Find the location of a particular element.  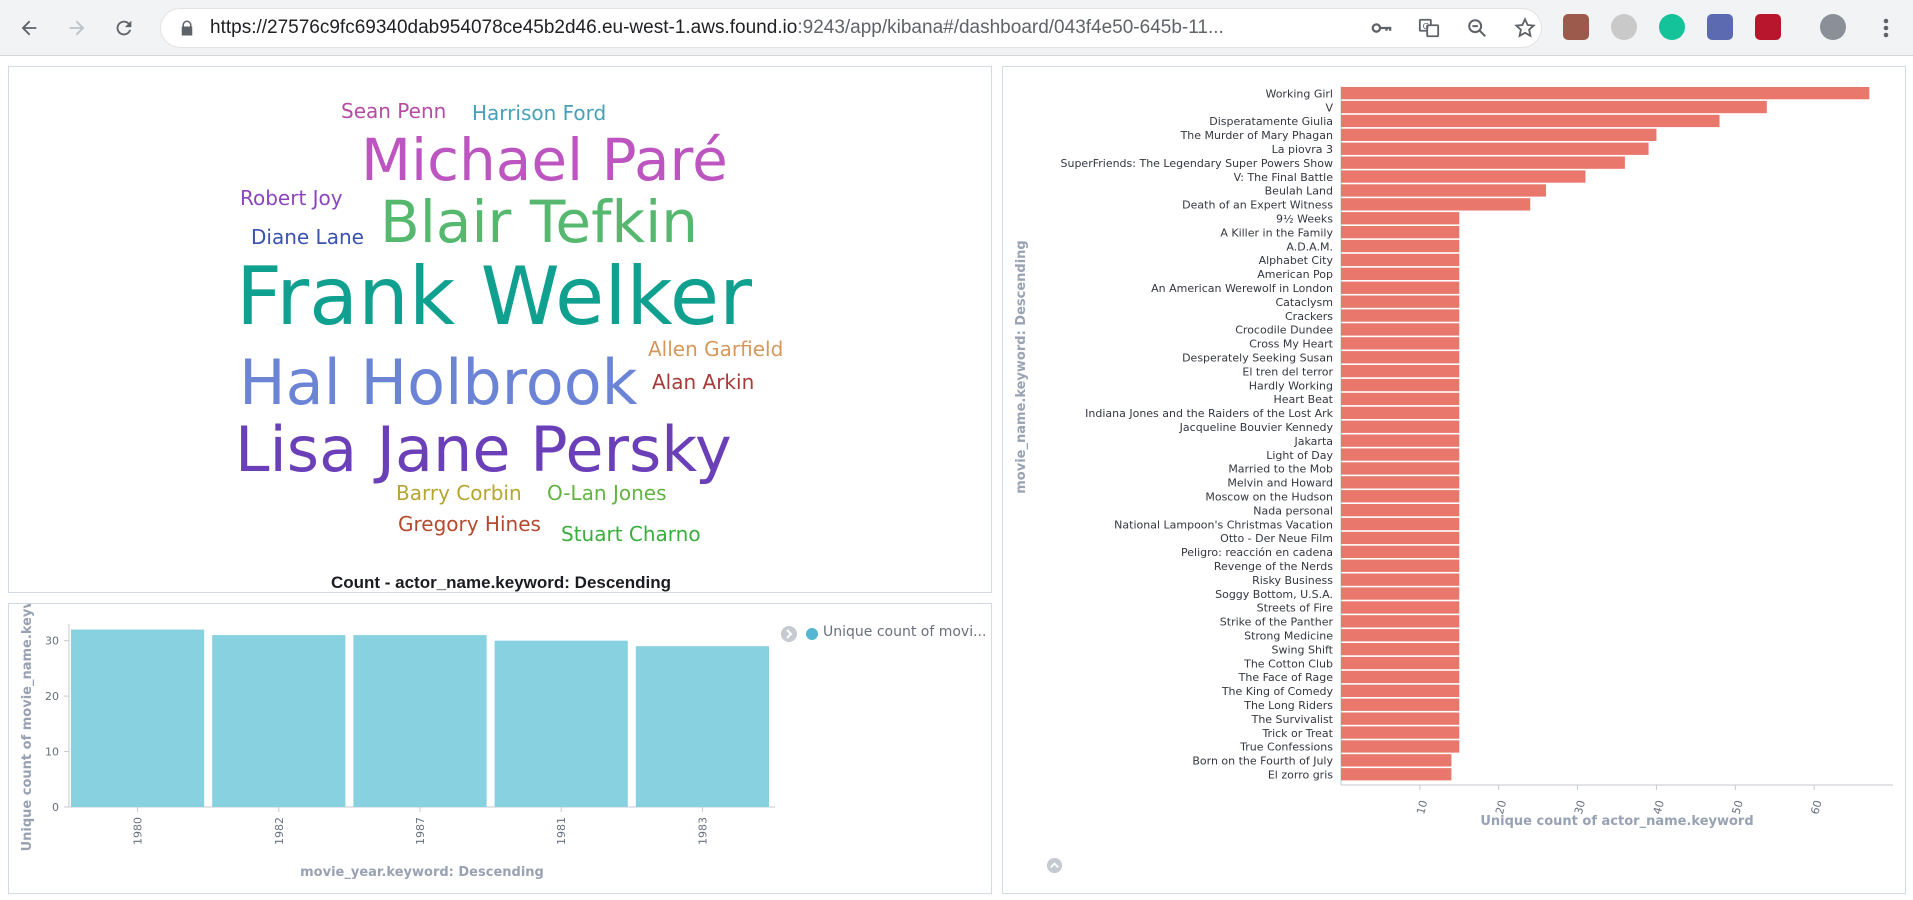

cloud-word: Robert Joy is located at coordinates (291, 198).